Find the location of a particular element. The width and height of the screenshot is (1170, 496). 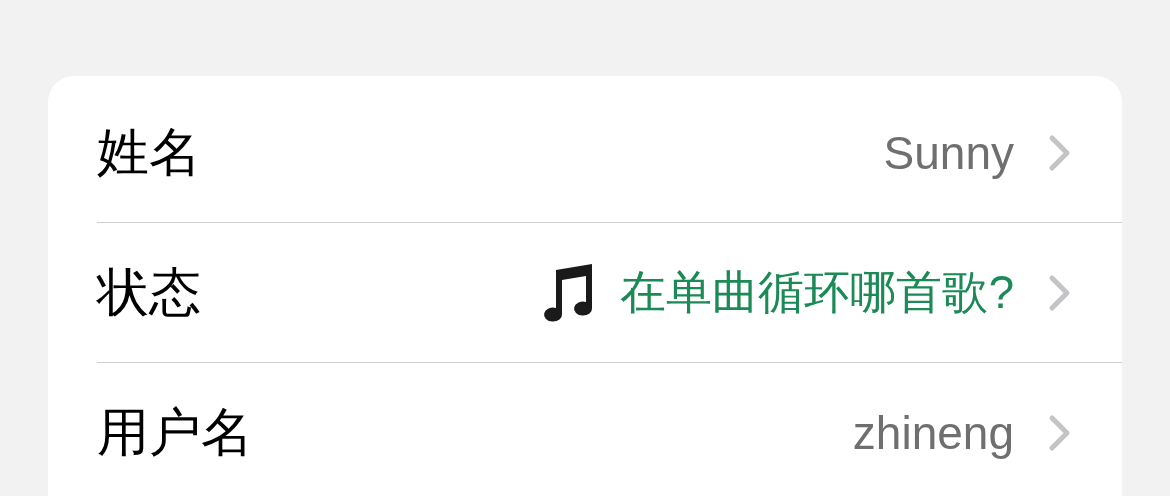

row-value: Sunny is located at coordinates (948, 152).